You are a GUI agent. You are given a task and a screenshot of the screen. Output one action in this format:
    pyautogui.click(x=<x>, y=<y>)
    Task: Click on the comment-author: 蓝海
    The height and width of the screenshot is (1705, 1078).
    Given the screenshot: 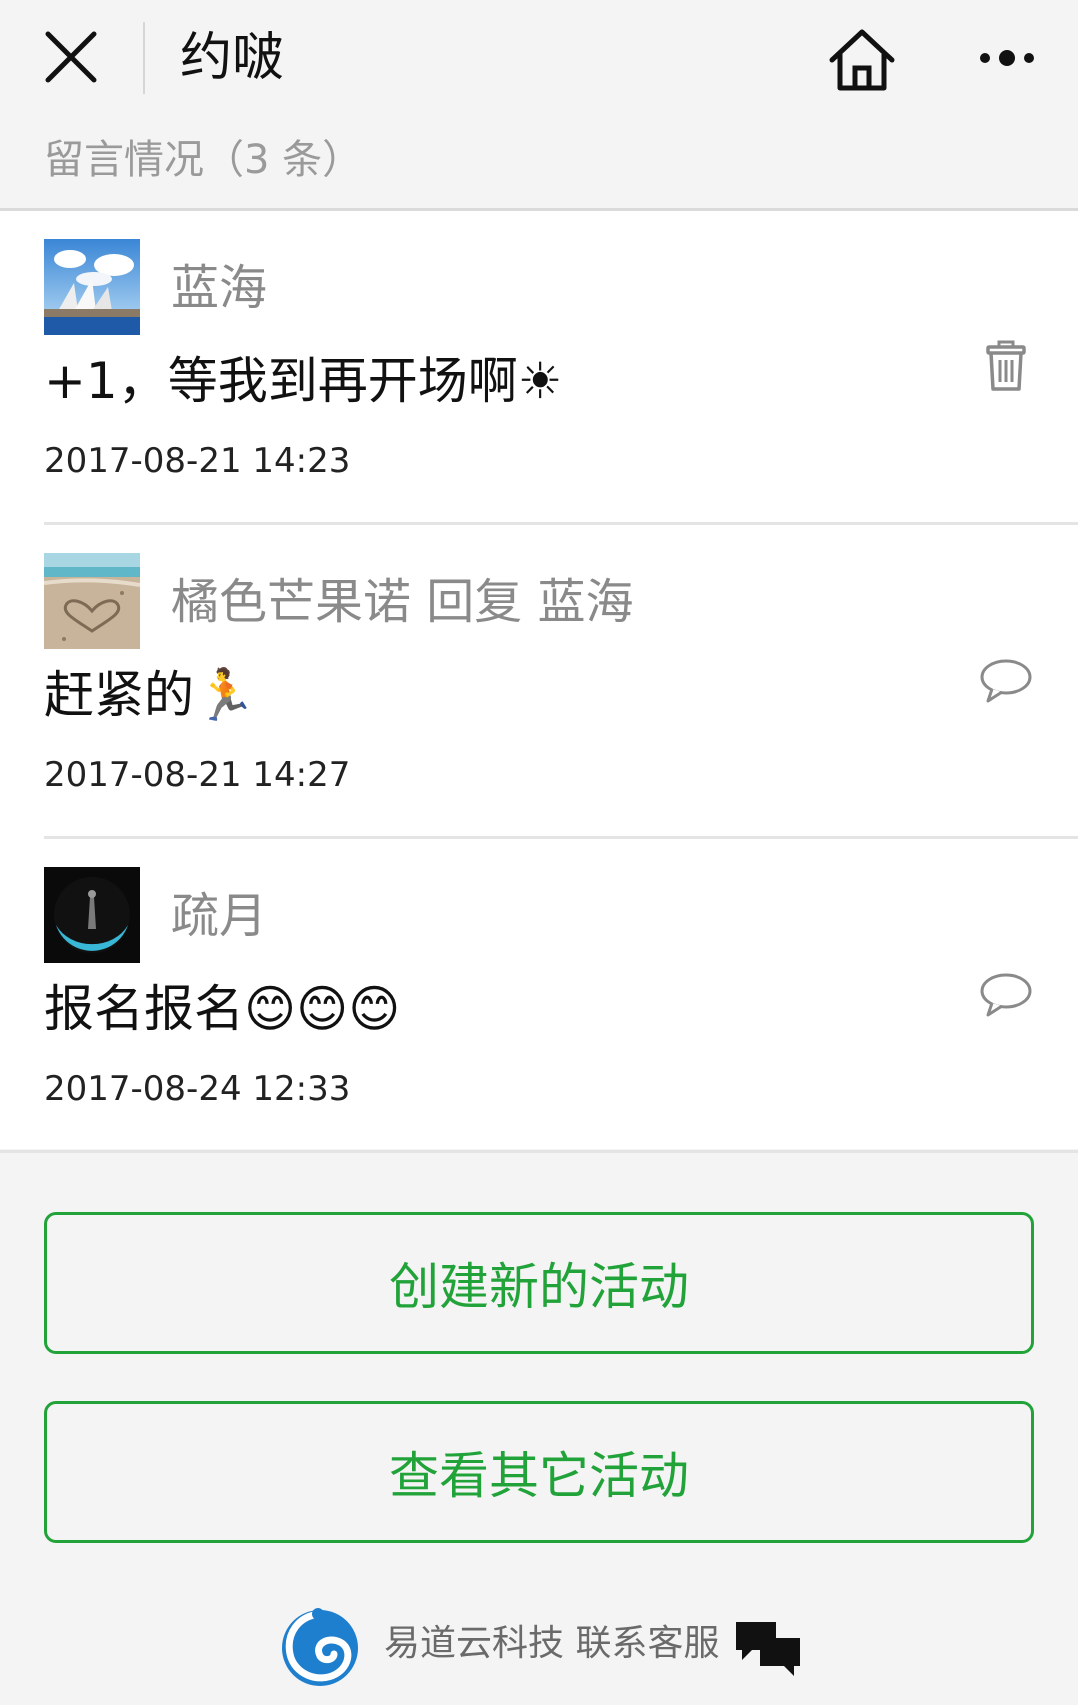 What is the action you would take?
    pyautogui.click(x=219, y=288)
    